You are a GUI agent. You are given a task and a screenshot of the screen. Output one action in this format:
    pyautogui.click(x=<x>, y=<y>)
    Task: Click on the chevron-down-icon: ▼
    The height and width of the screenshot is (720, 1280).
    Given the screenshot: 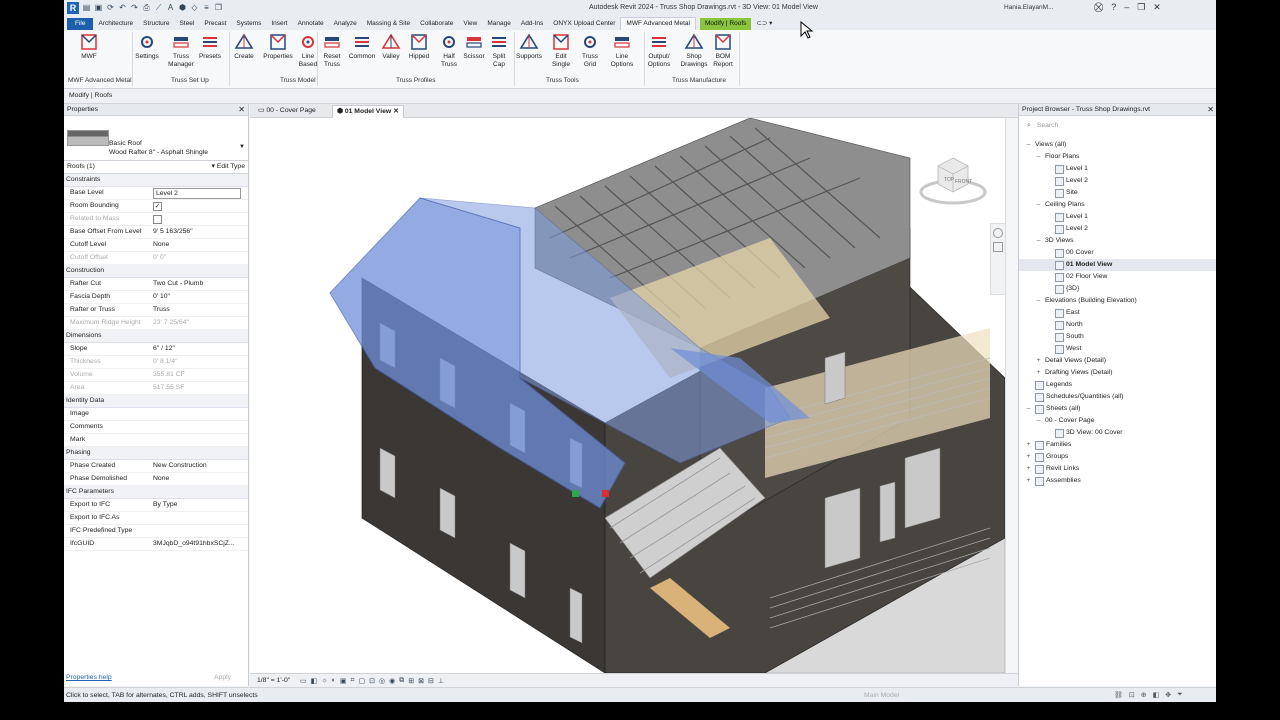 What is the action you would take?
    pyautogui.click(x=242, y=147)
    